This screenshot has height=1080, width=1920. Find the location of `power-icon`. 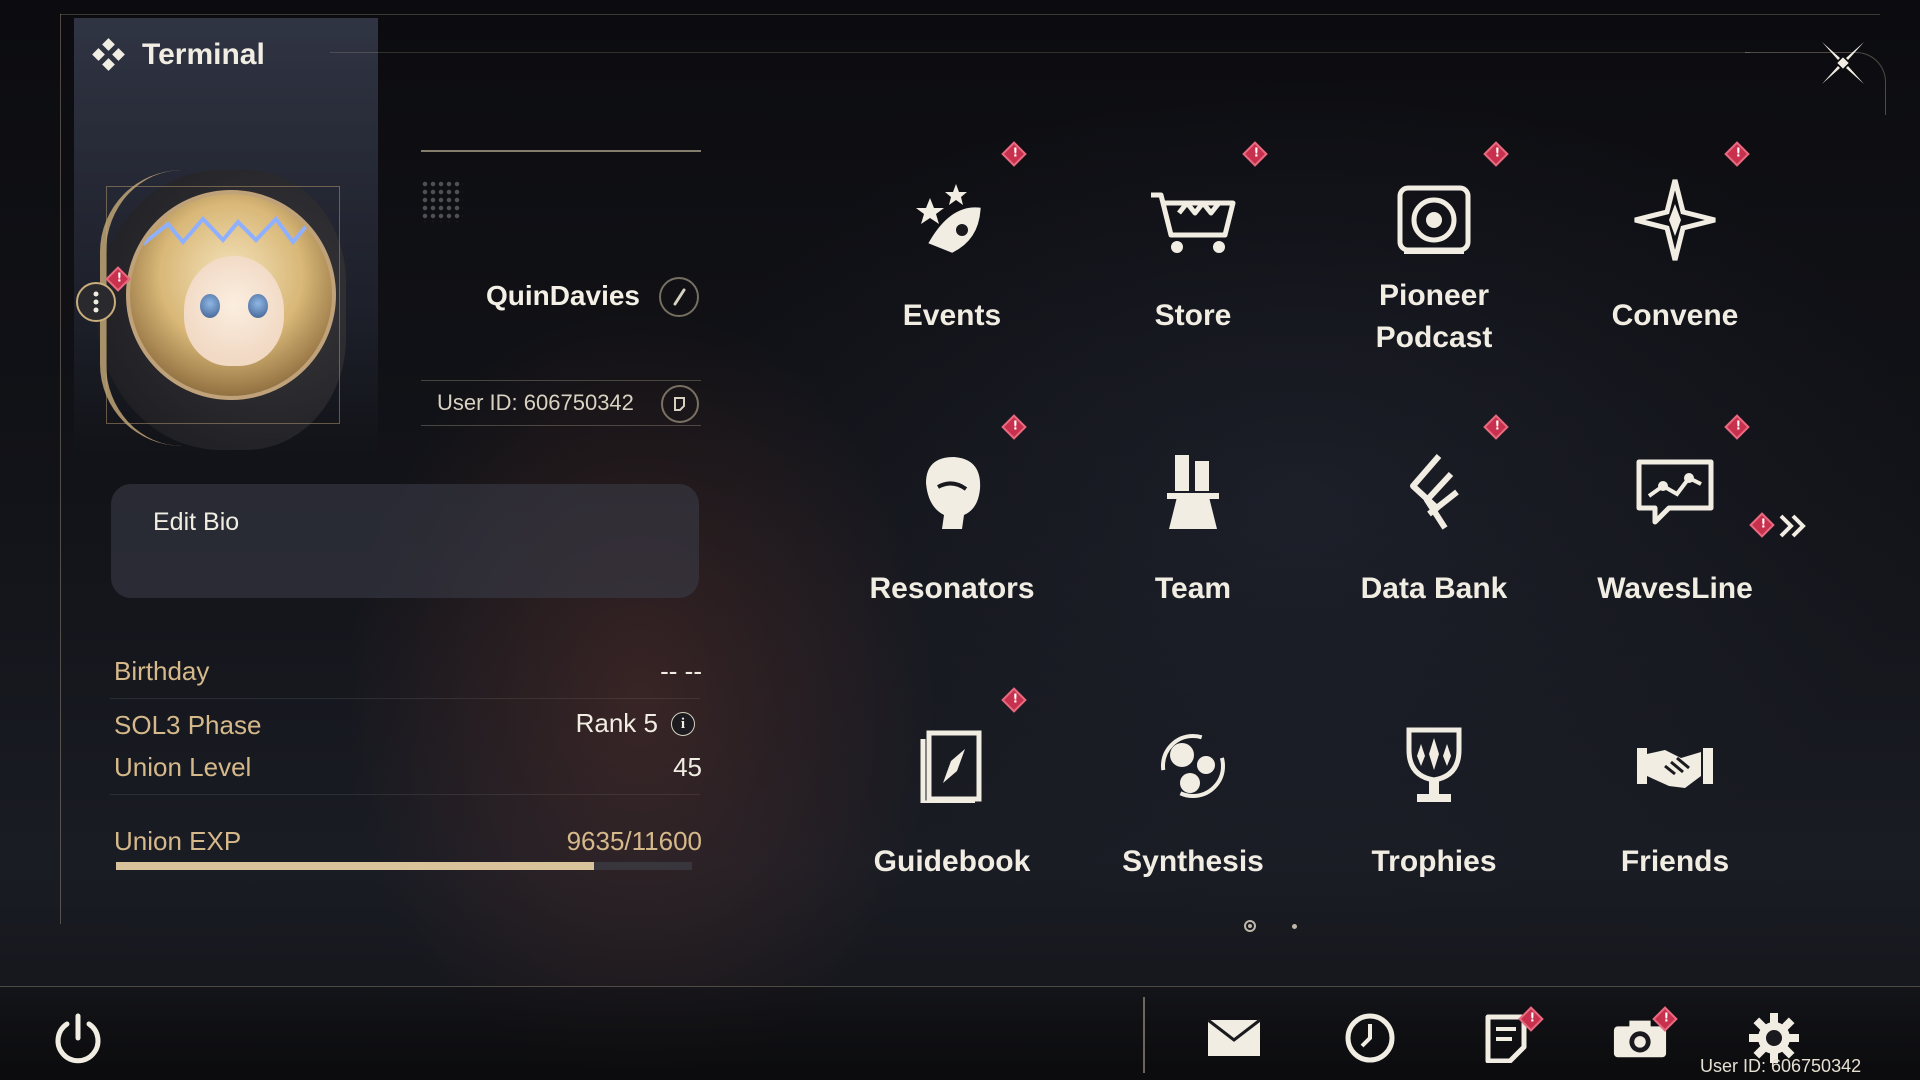

power-icon is located at coordinates (78, 1038).